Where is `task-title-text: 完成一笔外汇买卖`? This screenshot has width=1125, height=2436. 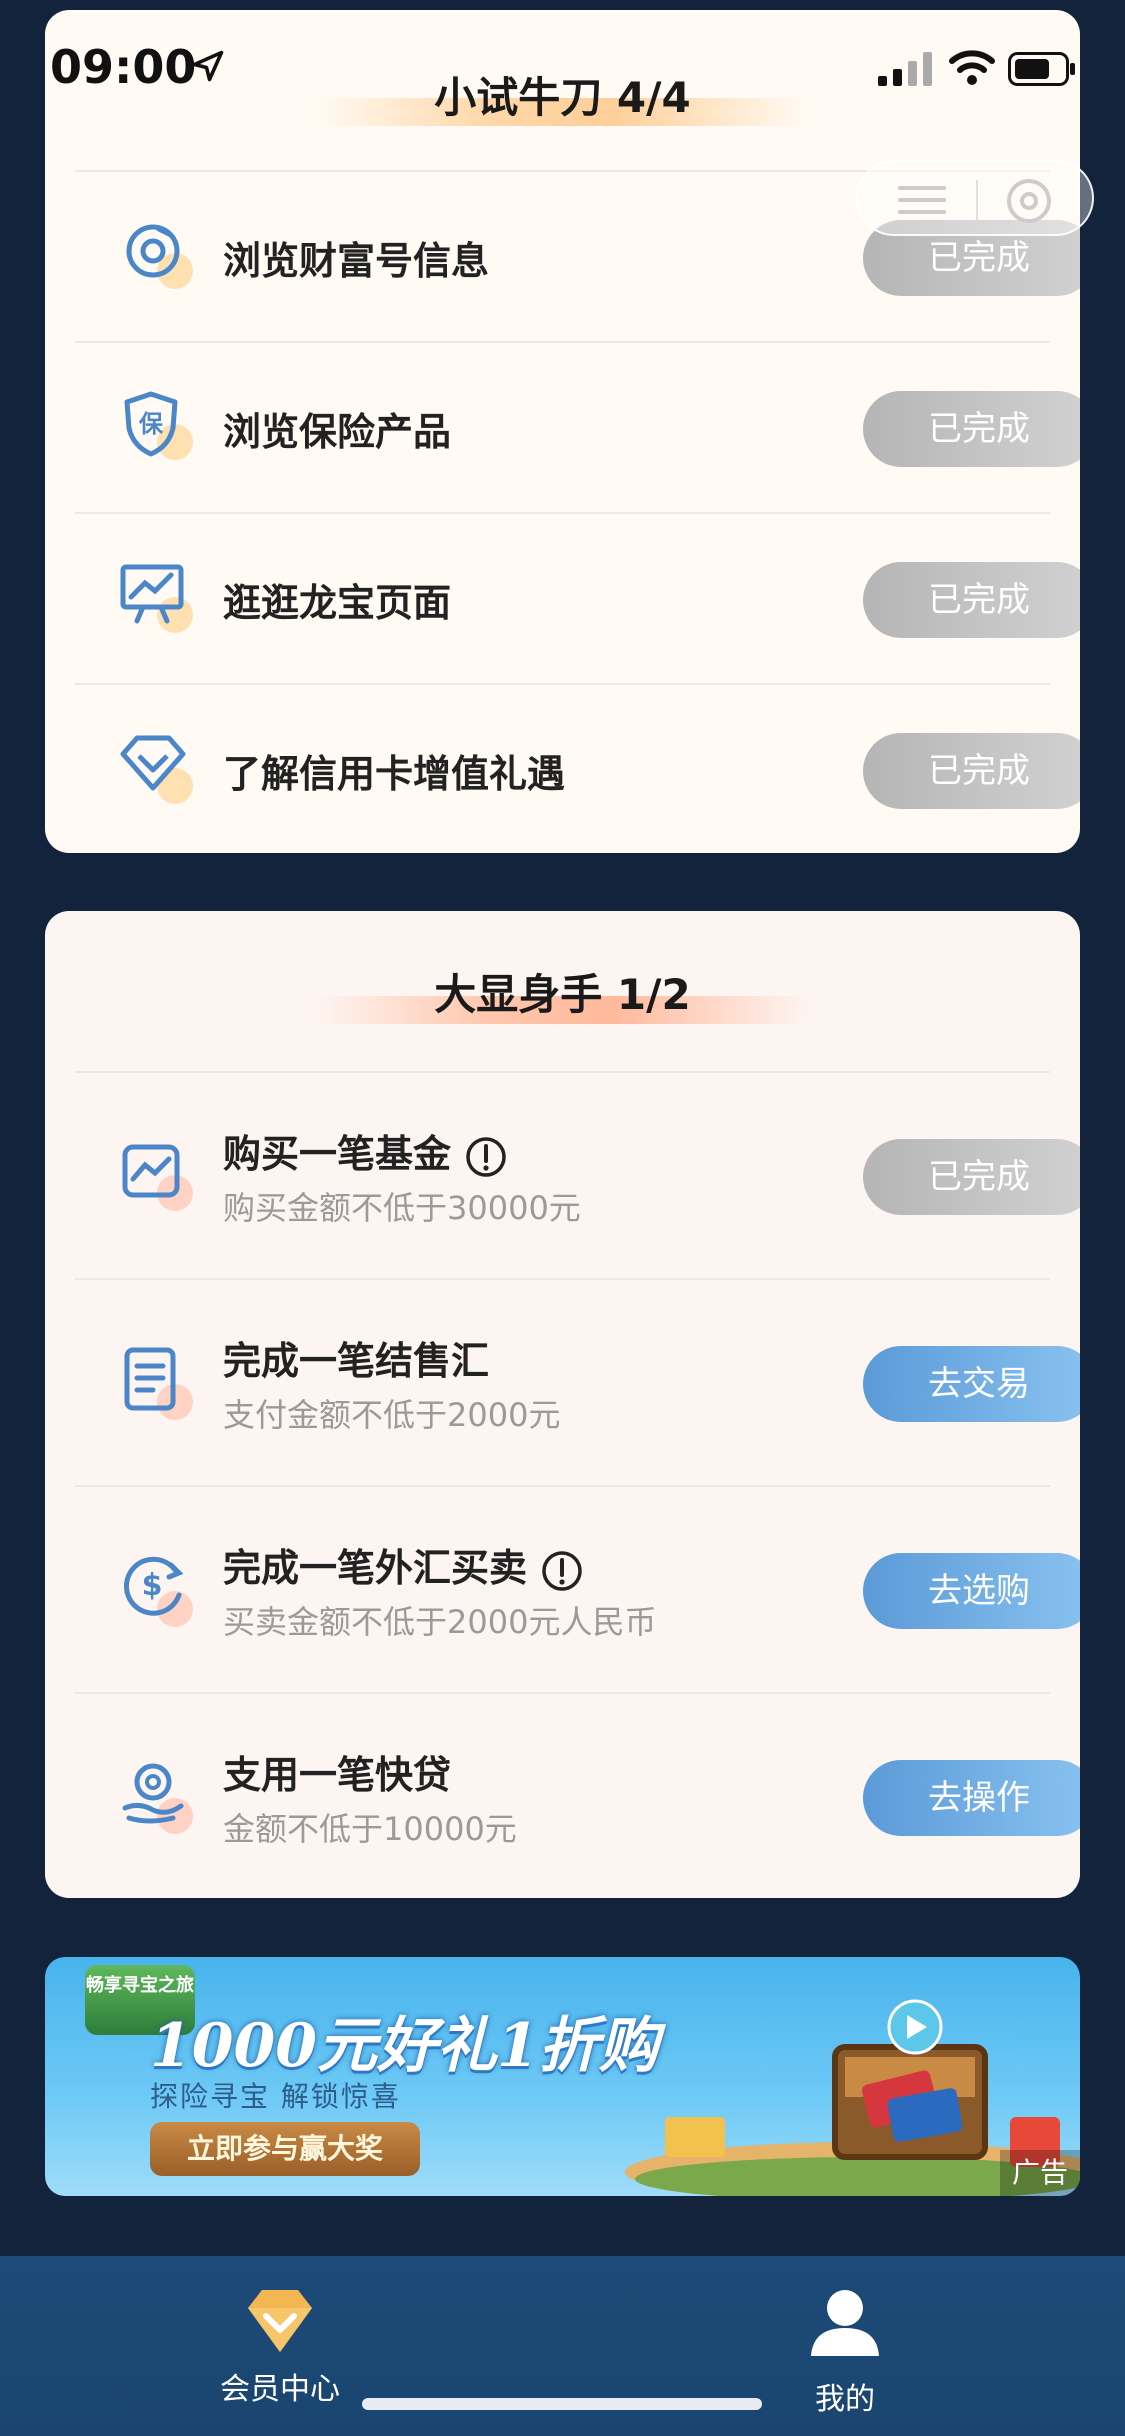 task-title-text: 完成一笔外汇买卖 is located at coordinates (375, 1568).